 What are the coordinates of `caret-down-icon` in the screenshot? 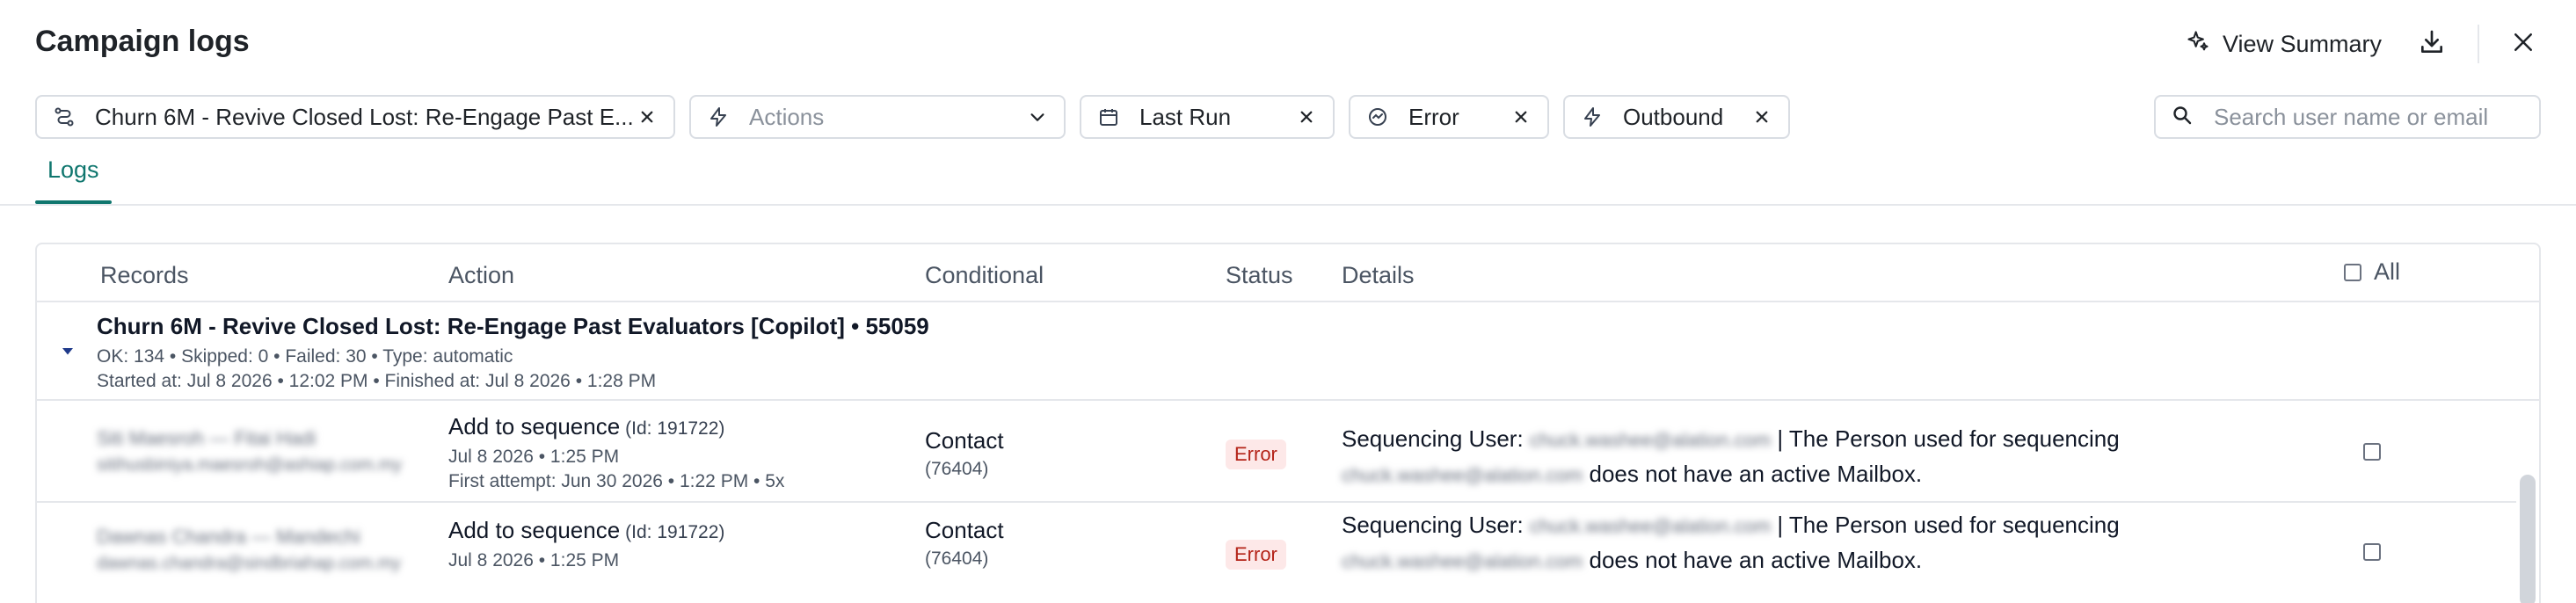 It's located at (67, 350).